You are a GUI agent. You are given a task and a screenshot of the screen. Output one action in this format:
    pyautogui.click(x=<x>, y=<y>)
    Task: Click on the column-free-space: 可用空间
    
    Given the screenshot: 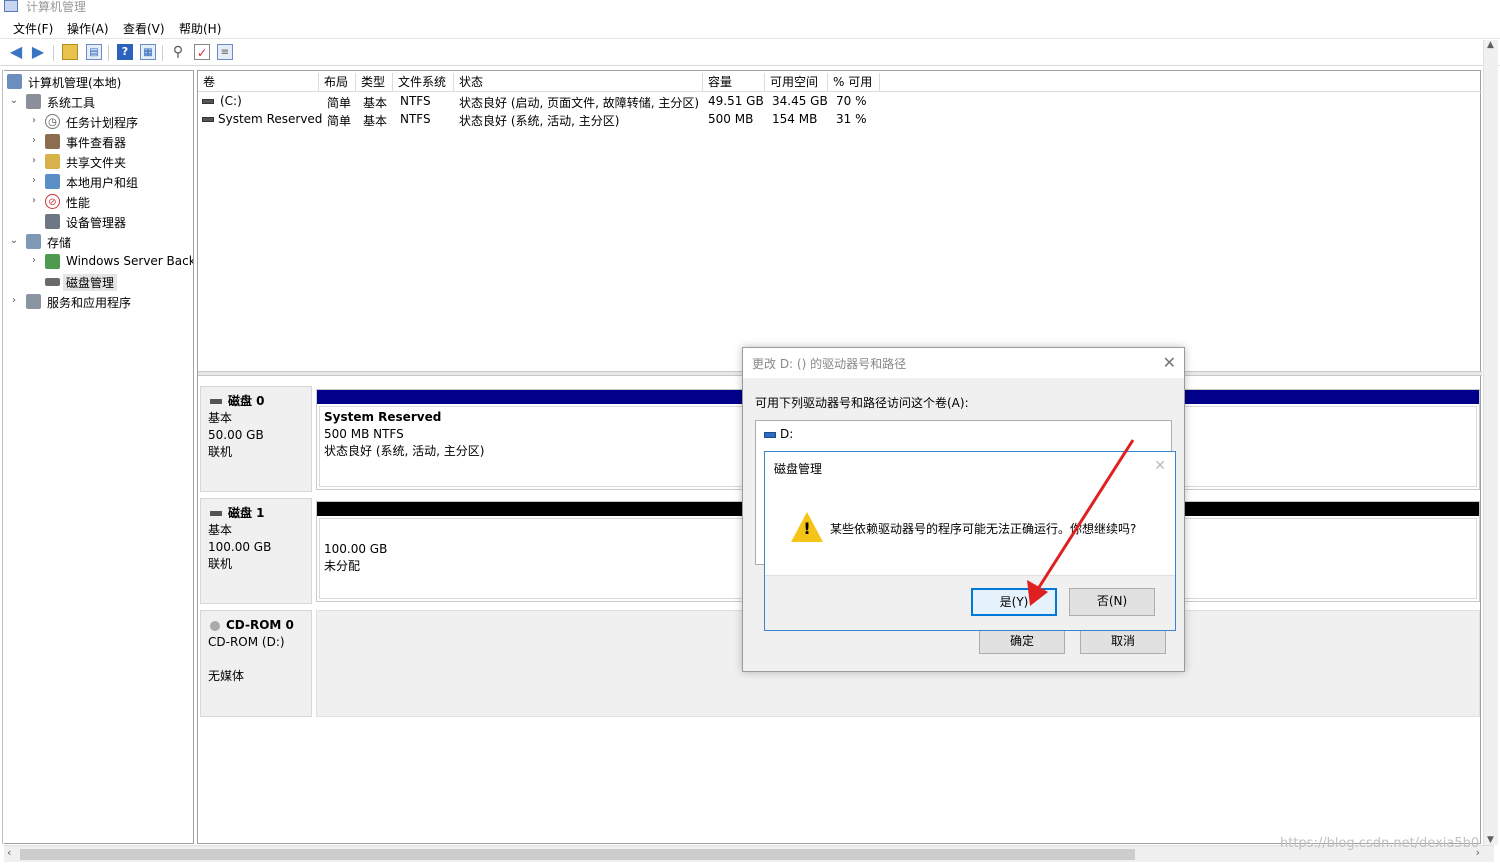 What is the action you would take?
    pyautogui.click(x=796, y=82)
    